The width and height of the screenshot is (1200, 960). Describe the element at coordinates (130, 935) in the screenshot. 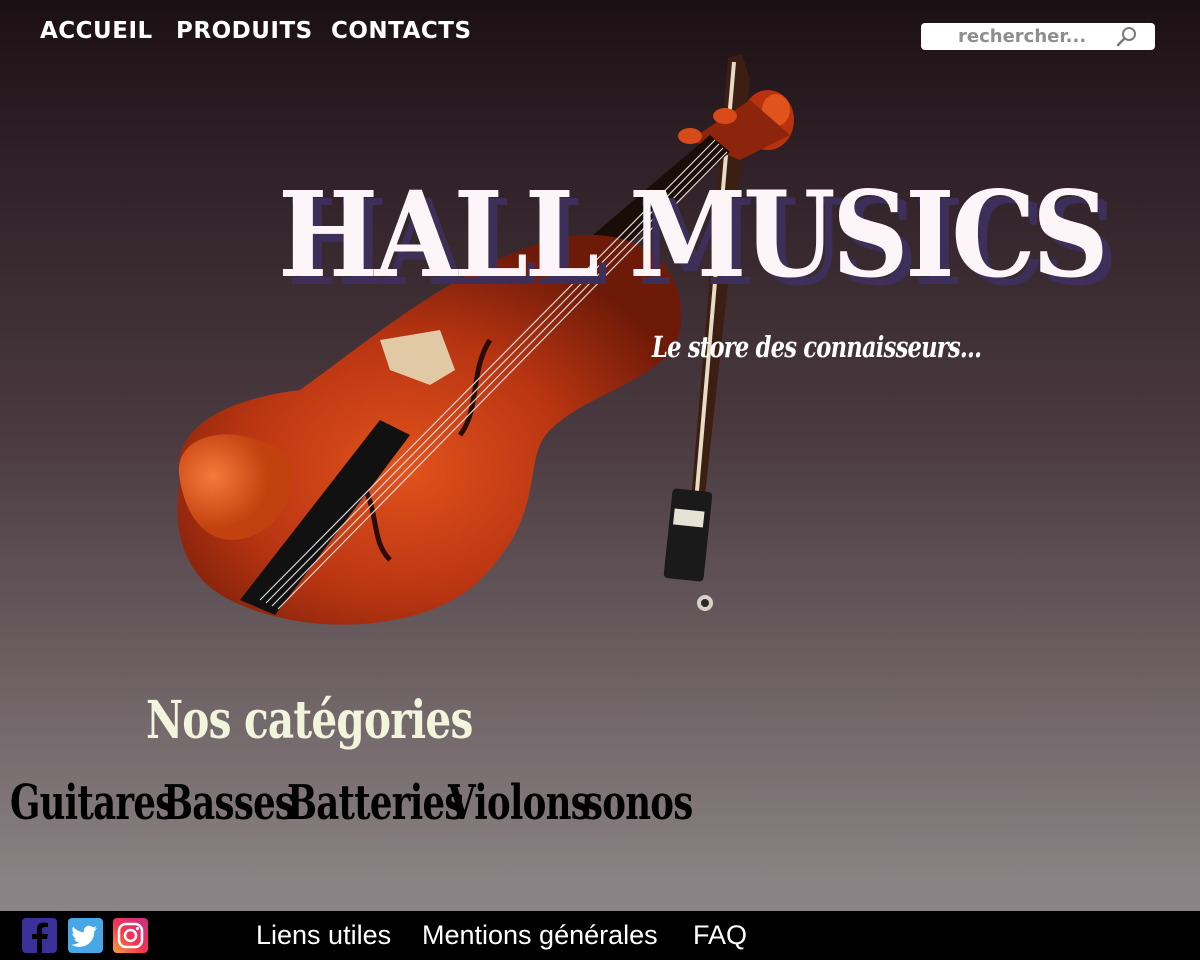

I see `instagram-icon` at that location.